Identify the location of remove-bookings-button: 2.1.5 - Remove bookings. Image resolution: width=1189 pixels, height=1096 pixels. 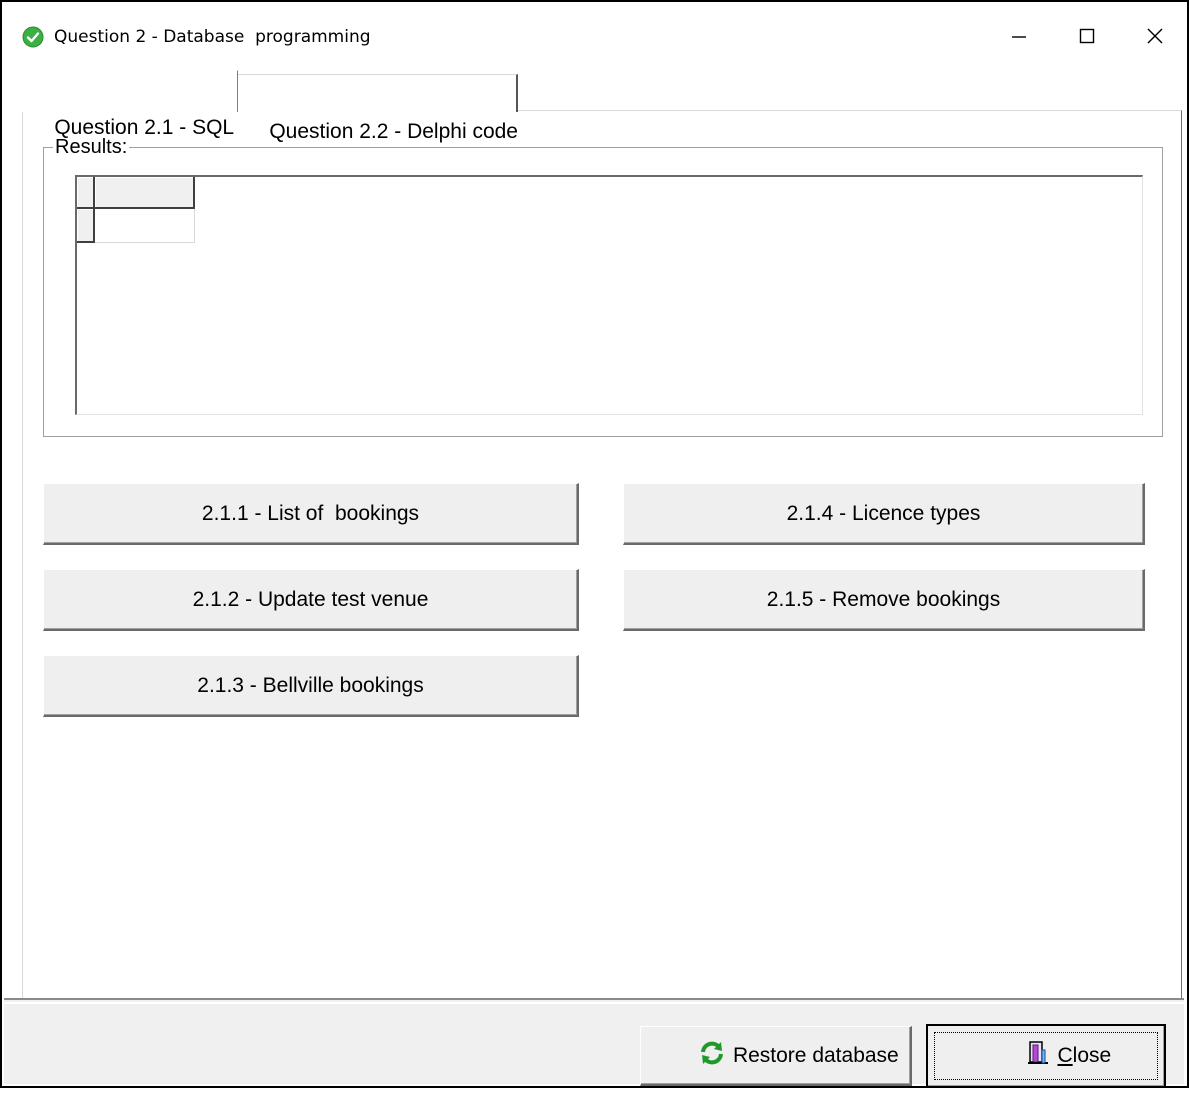
(884, 600).